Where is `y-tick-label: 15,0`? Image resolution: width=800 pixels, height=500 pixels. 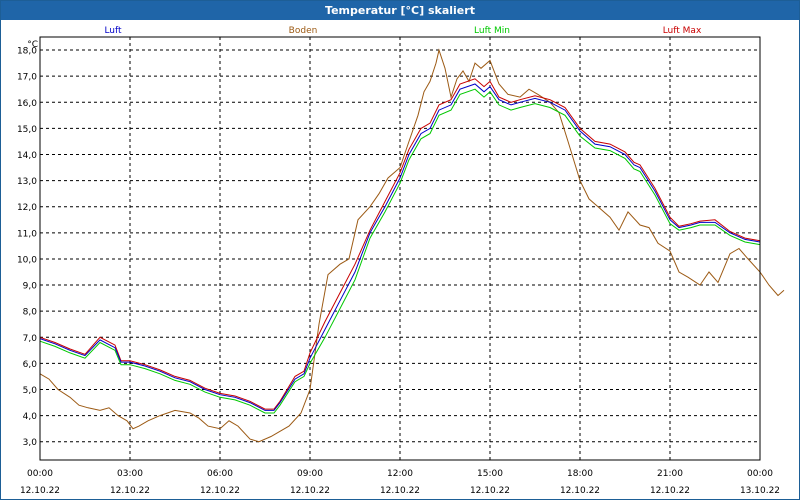
y-tick-label: 15,0 is located at coordinates (27, 130).